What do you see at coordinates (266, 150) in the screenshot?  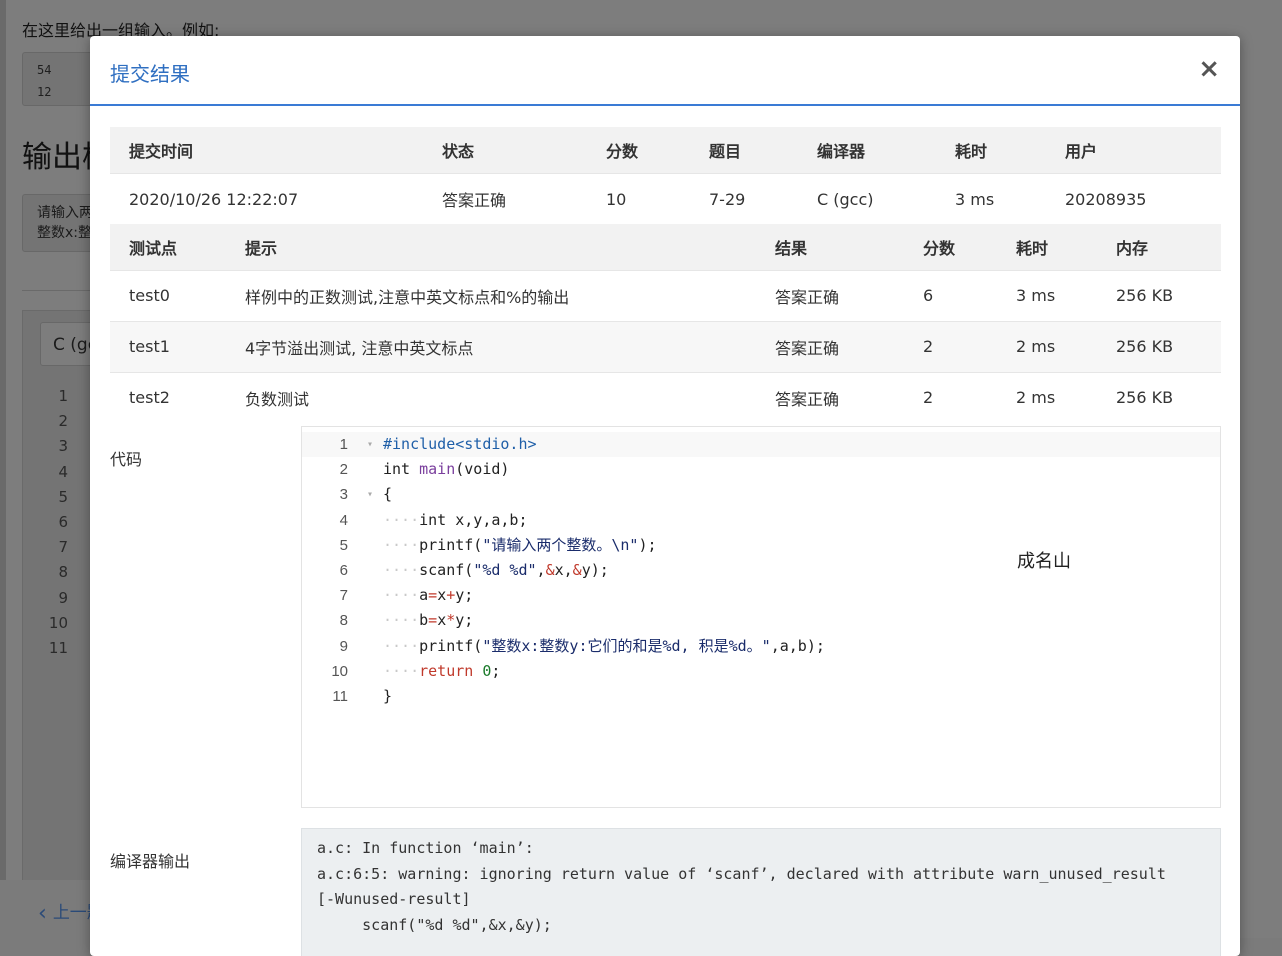 I see `column-header: 提交时间` at bounding box center [266, 150].